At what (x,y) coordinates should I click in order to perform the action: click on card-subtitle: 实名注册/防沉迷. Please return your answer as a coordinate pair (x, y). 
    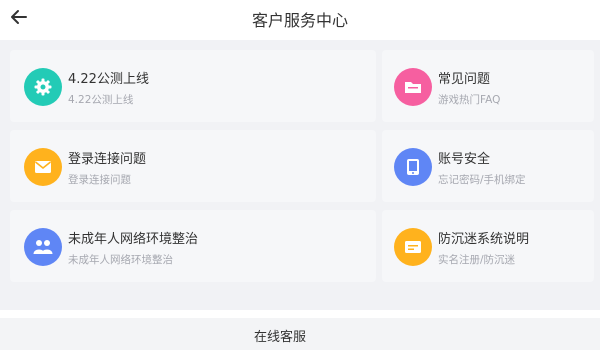
    Looking at the image, I should click on (477, 260).